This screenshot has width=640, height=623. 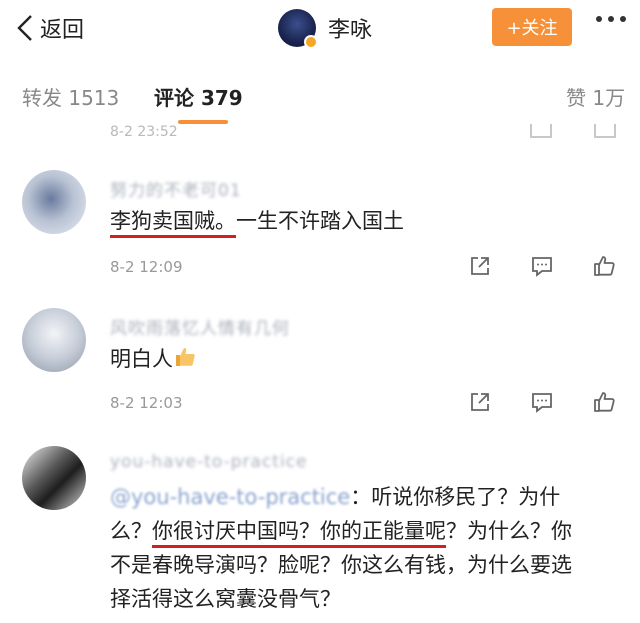 I want to click on profile-name: 李咏, so click(x=350, y=28).